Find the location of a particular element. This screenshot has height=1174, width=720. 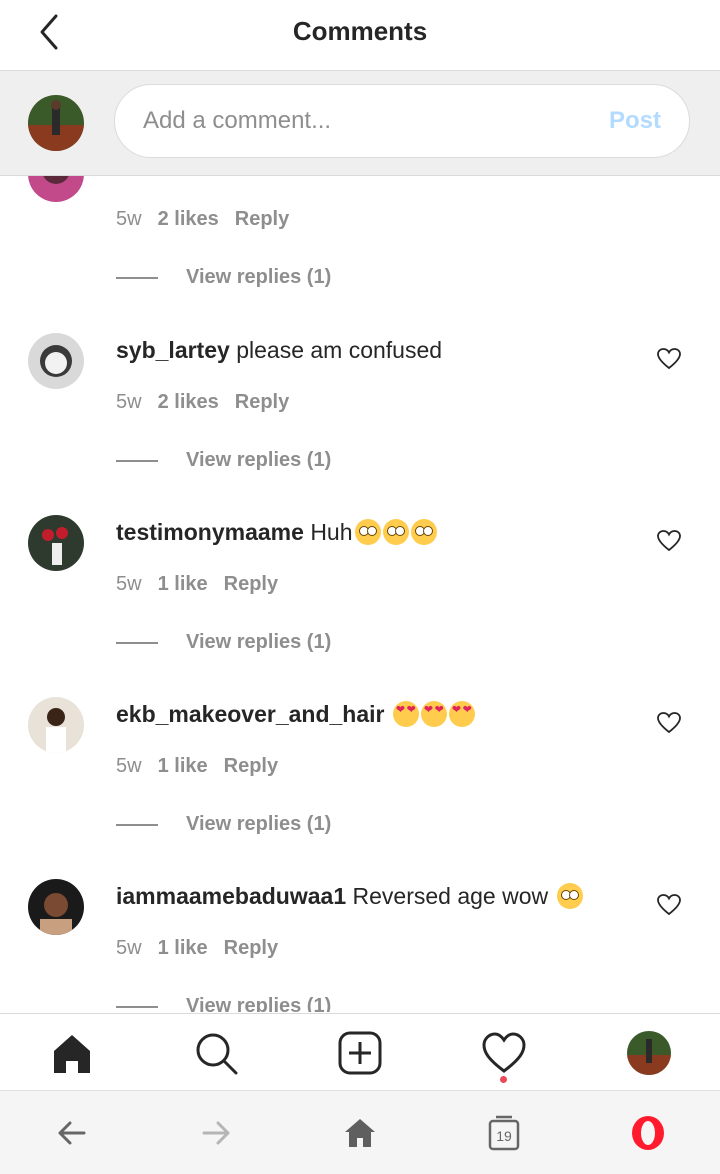

comment-body: Huh is located at coordinates (331, 532).